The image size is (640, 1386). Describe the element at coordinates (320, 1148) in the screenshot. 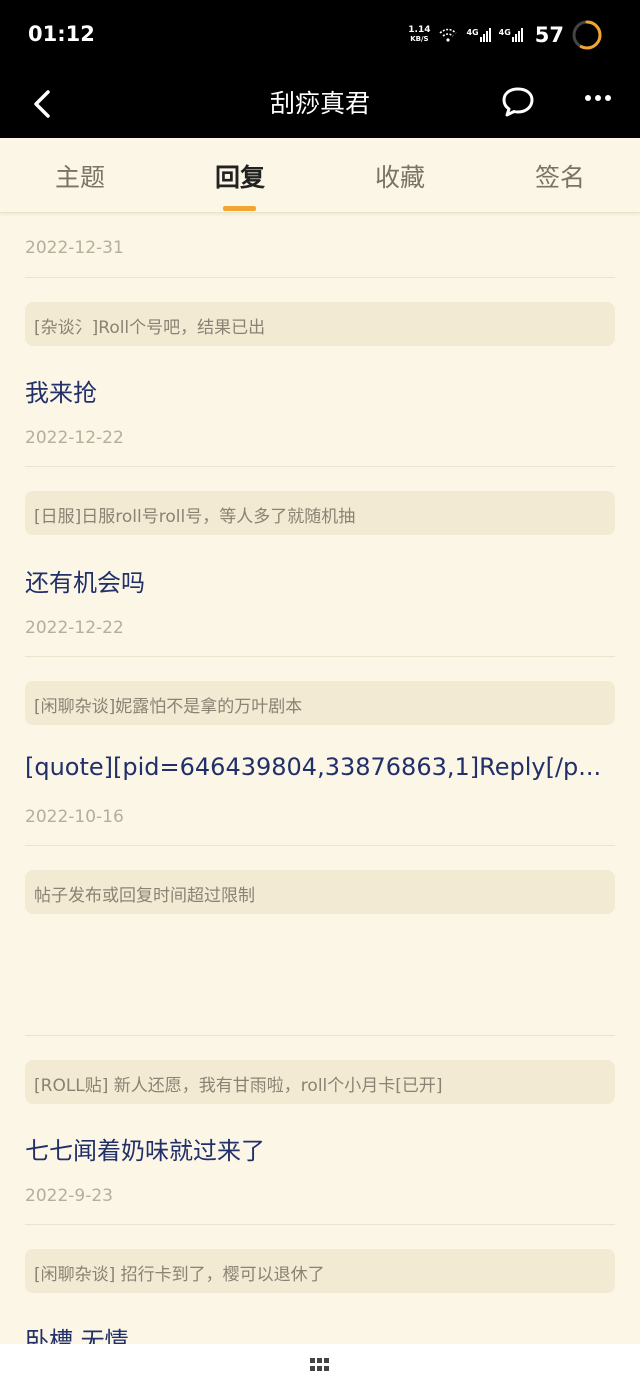

I see `reply-content: 七七闻着奶味就过来了` at that location.